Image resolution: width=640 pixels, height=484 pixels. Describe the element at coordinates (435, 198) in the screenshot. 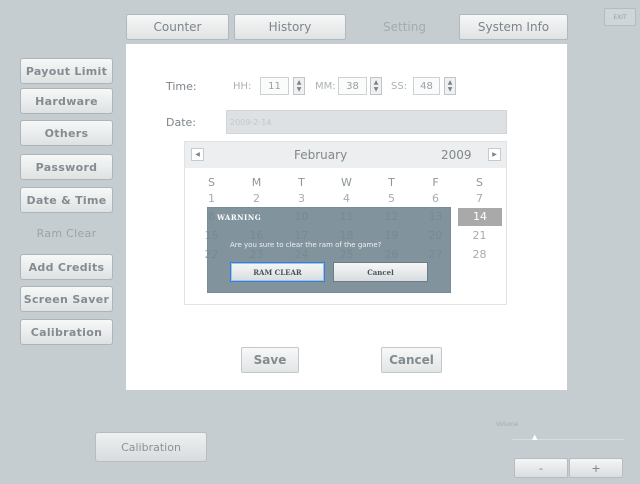

I see `calendar-day: 6` at that location.